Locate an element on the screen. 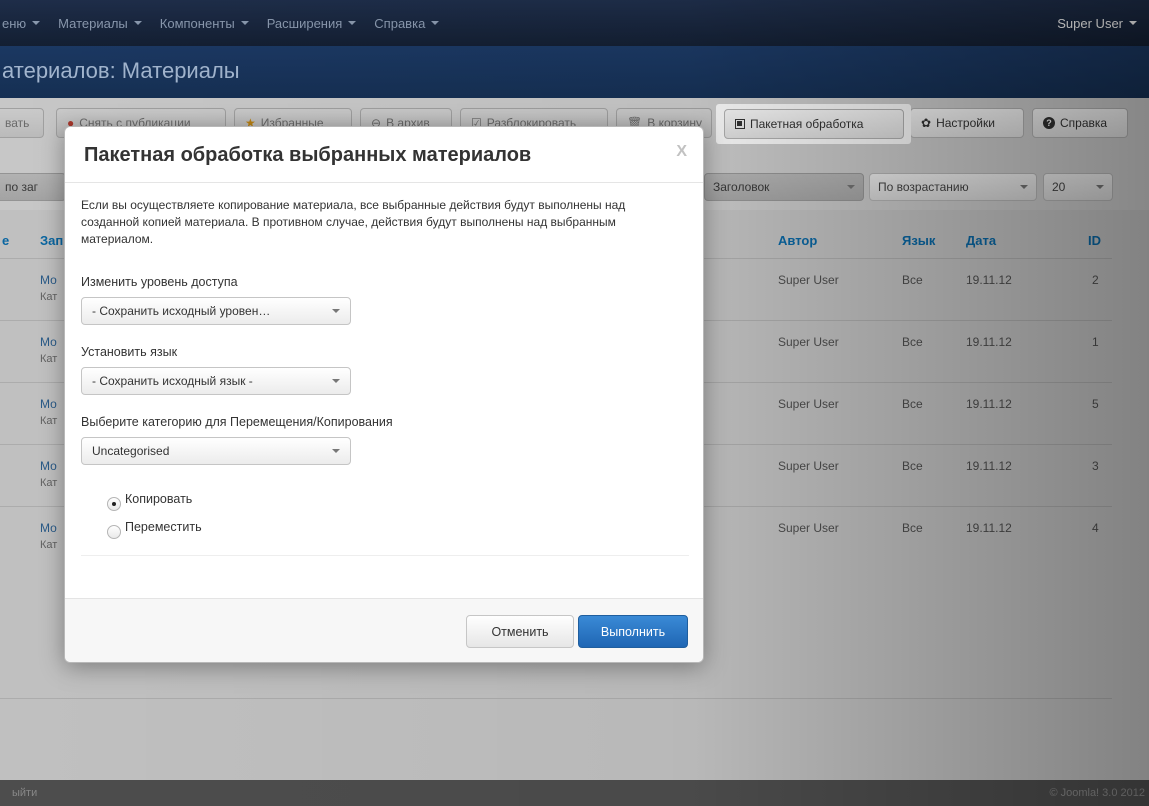 The width and height of the screenshot is (1149, 806). menu-item-label: еню is located at coordinates (14, 23).